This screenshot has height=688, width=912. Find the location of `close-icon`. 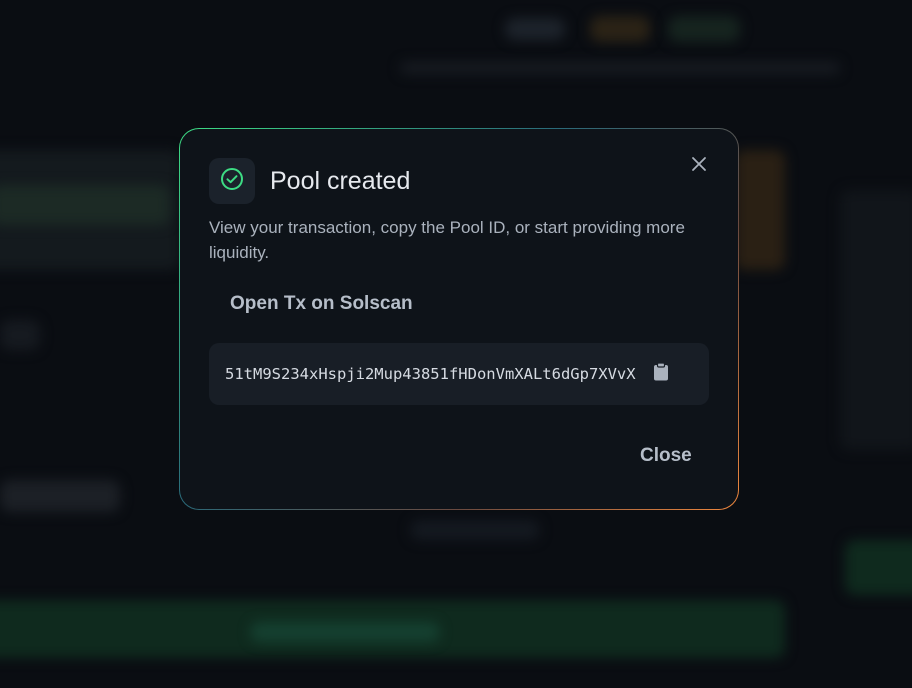

close-icon is located at coordinates (699, 166).